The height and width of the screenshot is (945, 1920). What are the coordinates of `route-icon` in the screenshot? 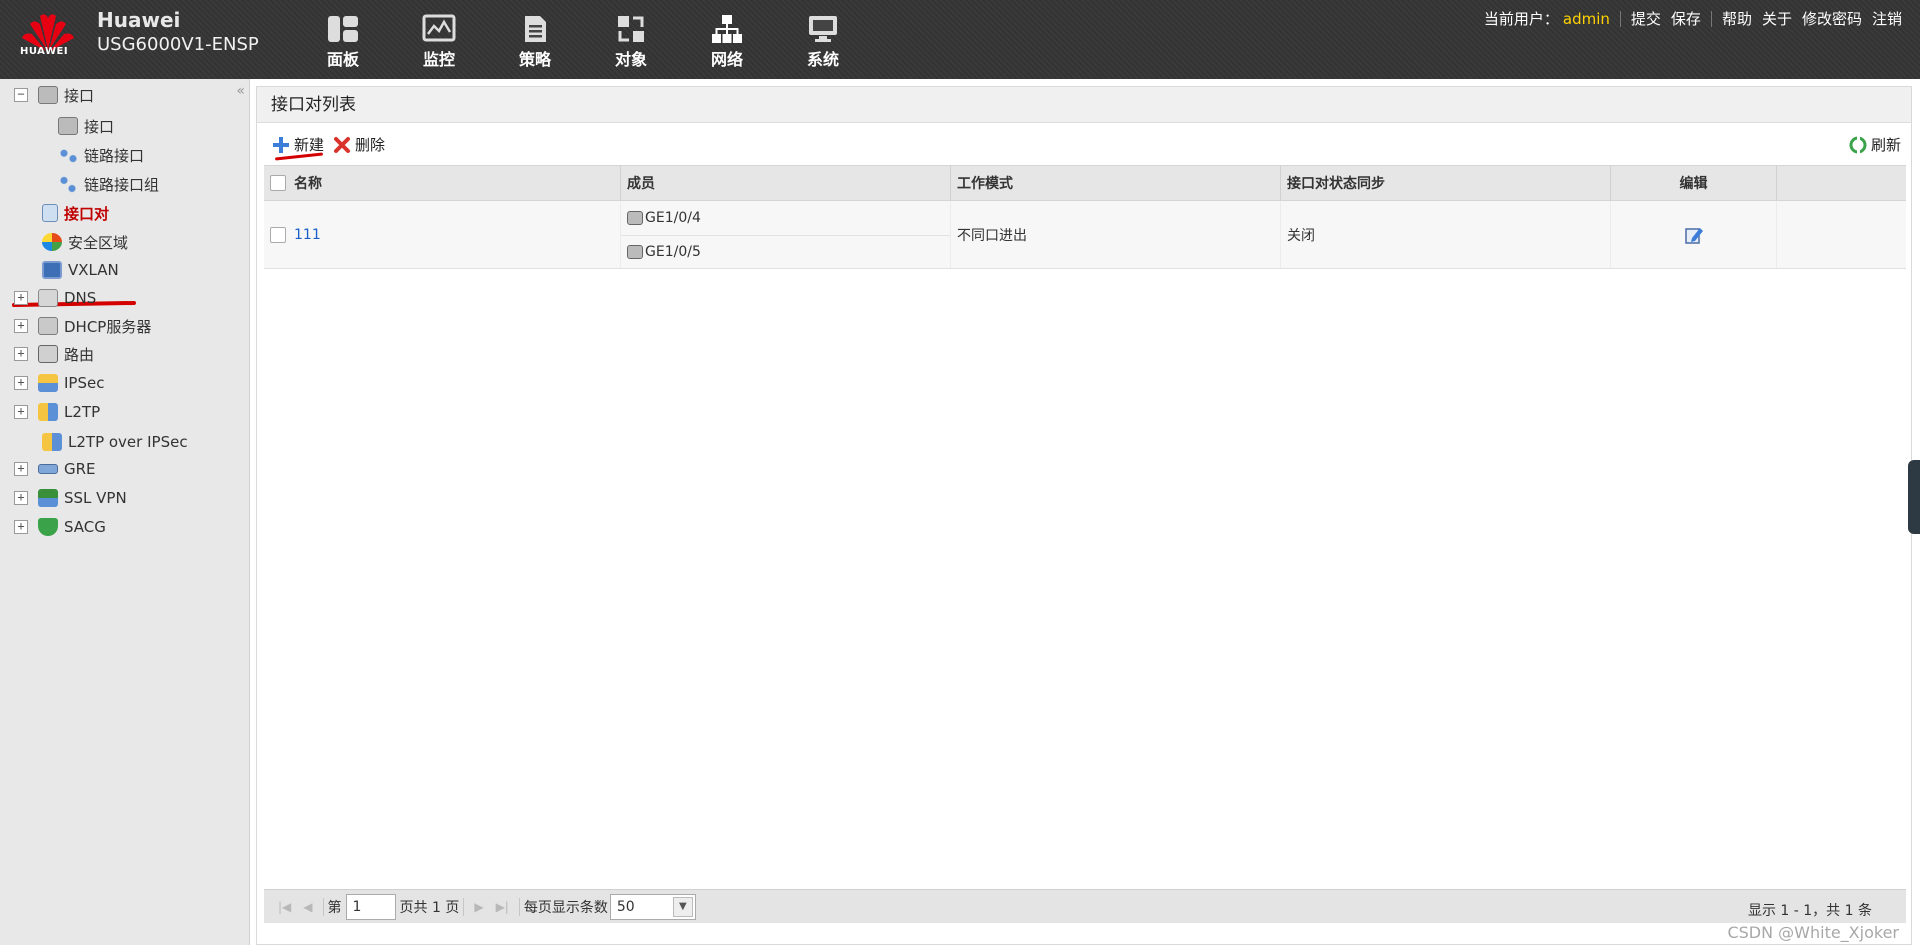 It's located at (48, 354).